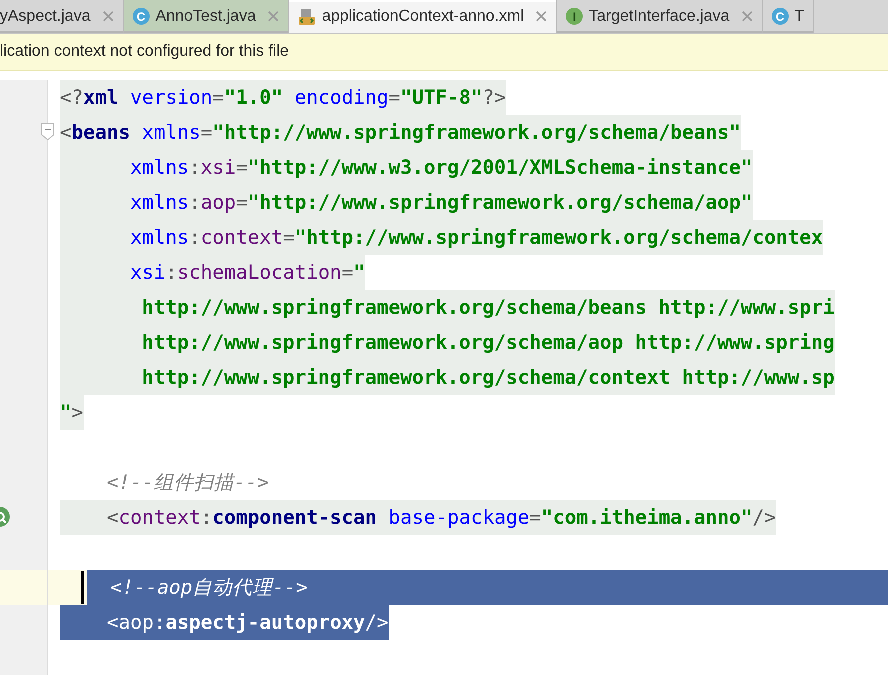  What do you see at coordinates (188, 483) in the screenshot?
I see `code-line: <!--组件扫描-->` at bounding box center [188, 483].